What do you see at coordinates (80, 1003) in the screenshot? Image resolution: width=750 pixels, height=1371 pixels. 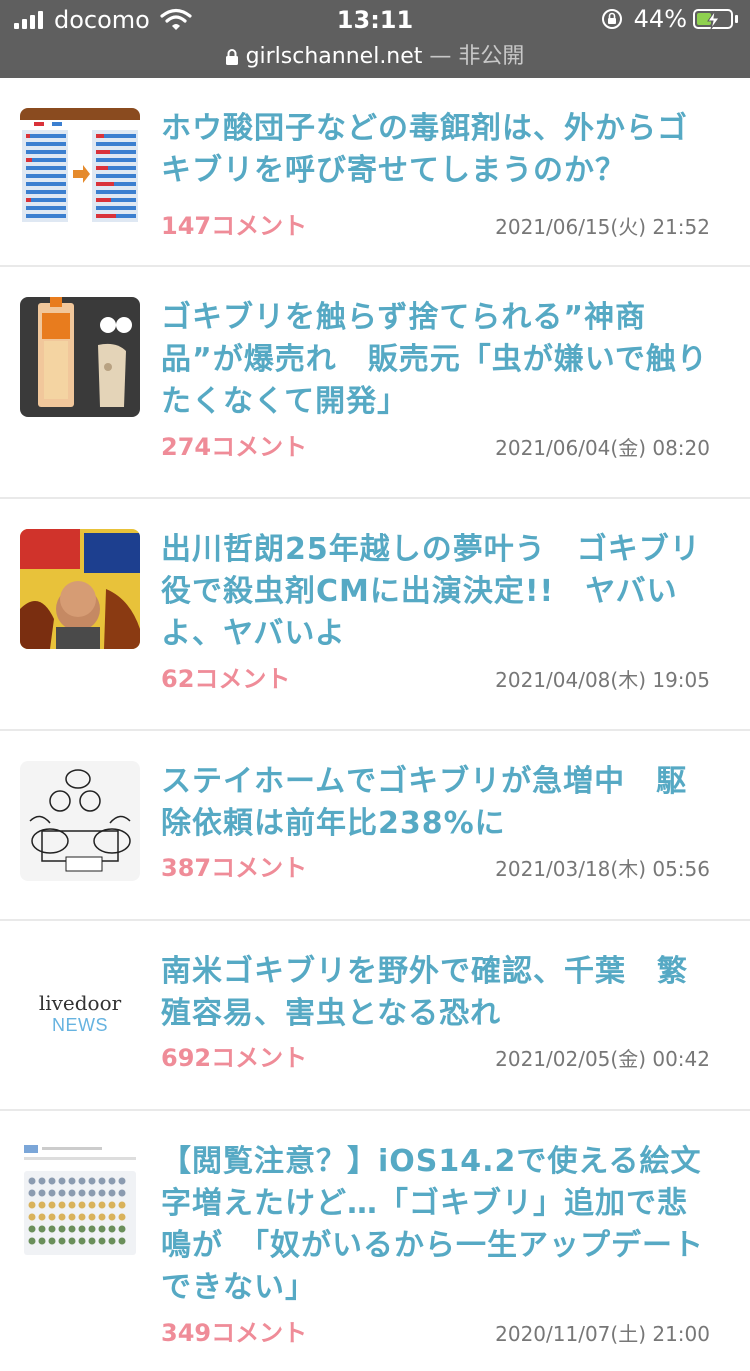 I see `logo-livedoor-text: livedoor` at bounding box center [80, 1003].